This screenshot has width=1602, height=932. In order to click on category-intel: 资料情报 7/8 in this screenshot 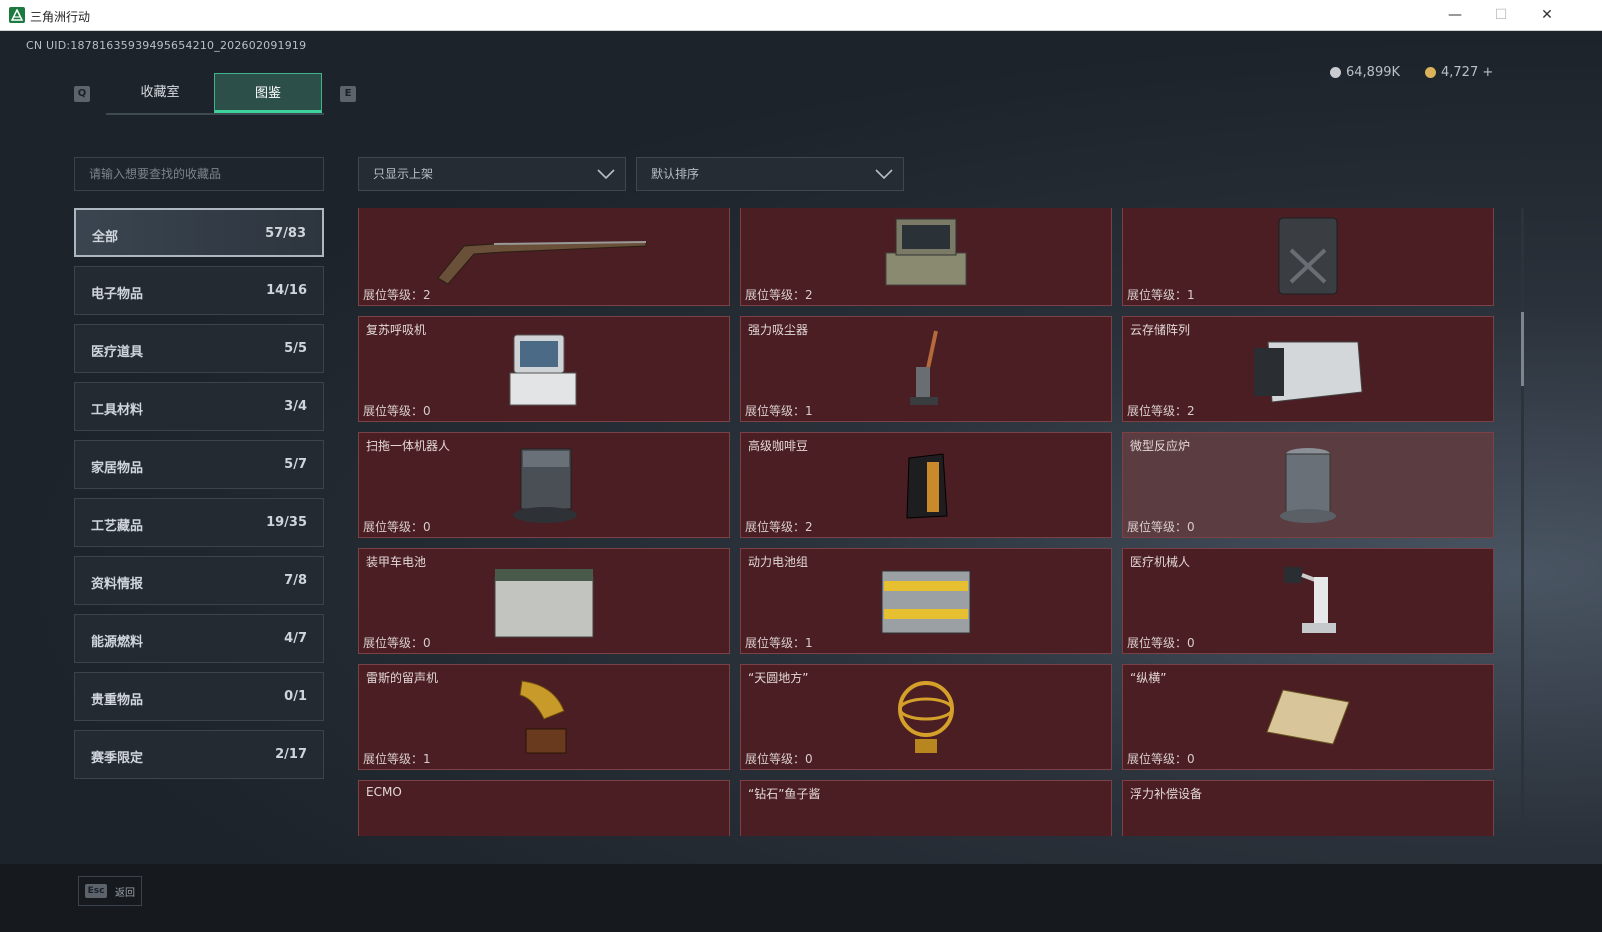, I will do `click(199, 580)`.